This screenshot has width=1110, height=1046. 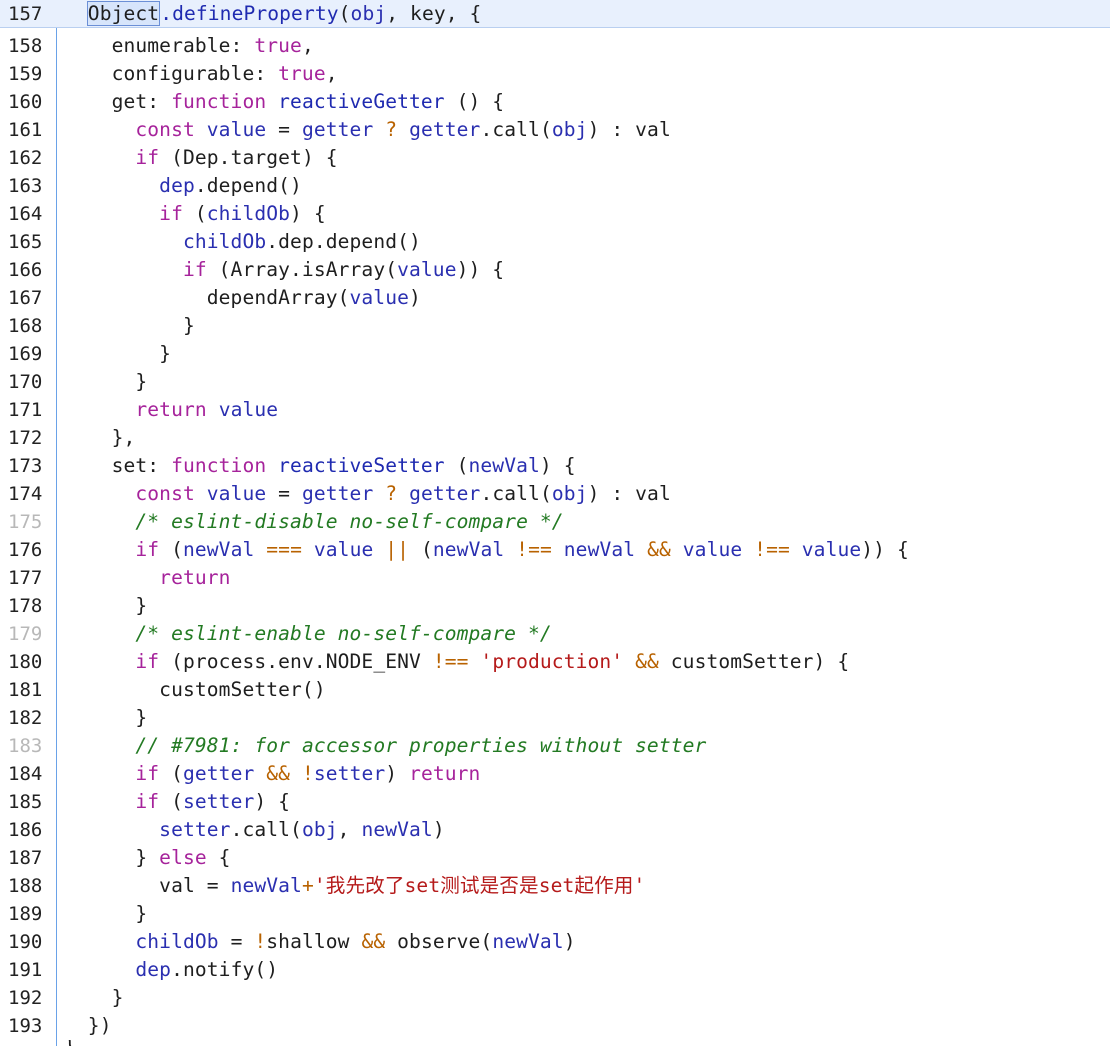 I want to click on code-token: newVal, so click(x=218, y=549).